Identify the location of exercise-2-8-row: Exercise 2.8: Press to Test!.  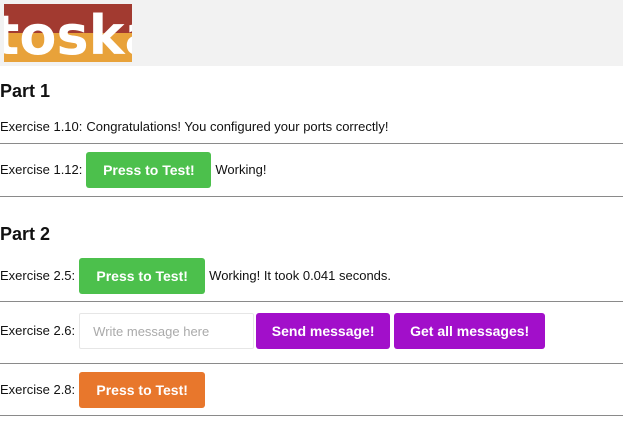
(104, 390).